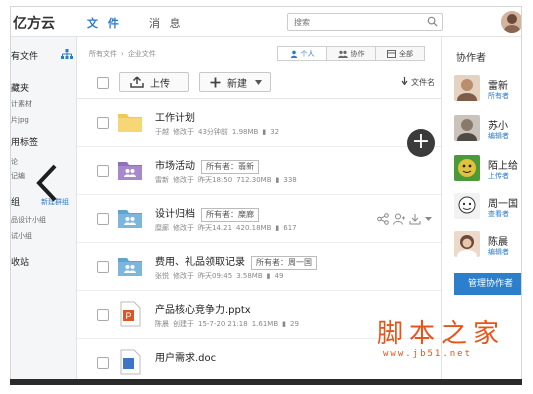 The image size is (533, 394). What do you see at coordinates (183, 132) in the screenshot?
I see `file-action: 修改于` at bounding box center [183, 132].